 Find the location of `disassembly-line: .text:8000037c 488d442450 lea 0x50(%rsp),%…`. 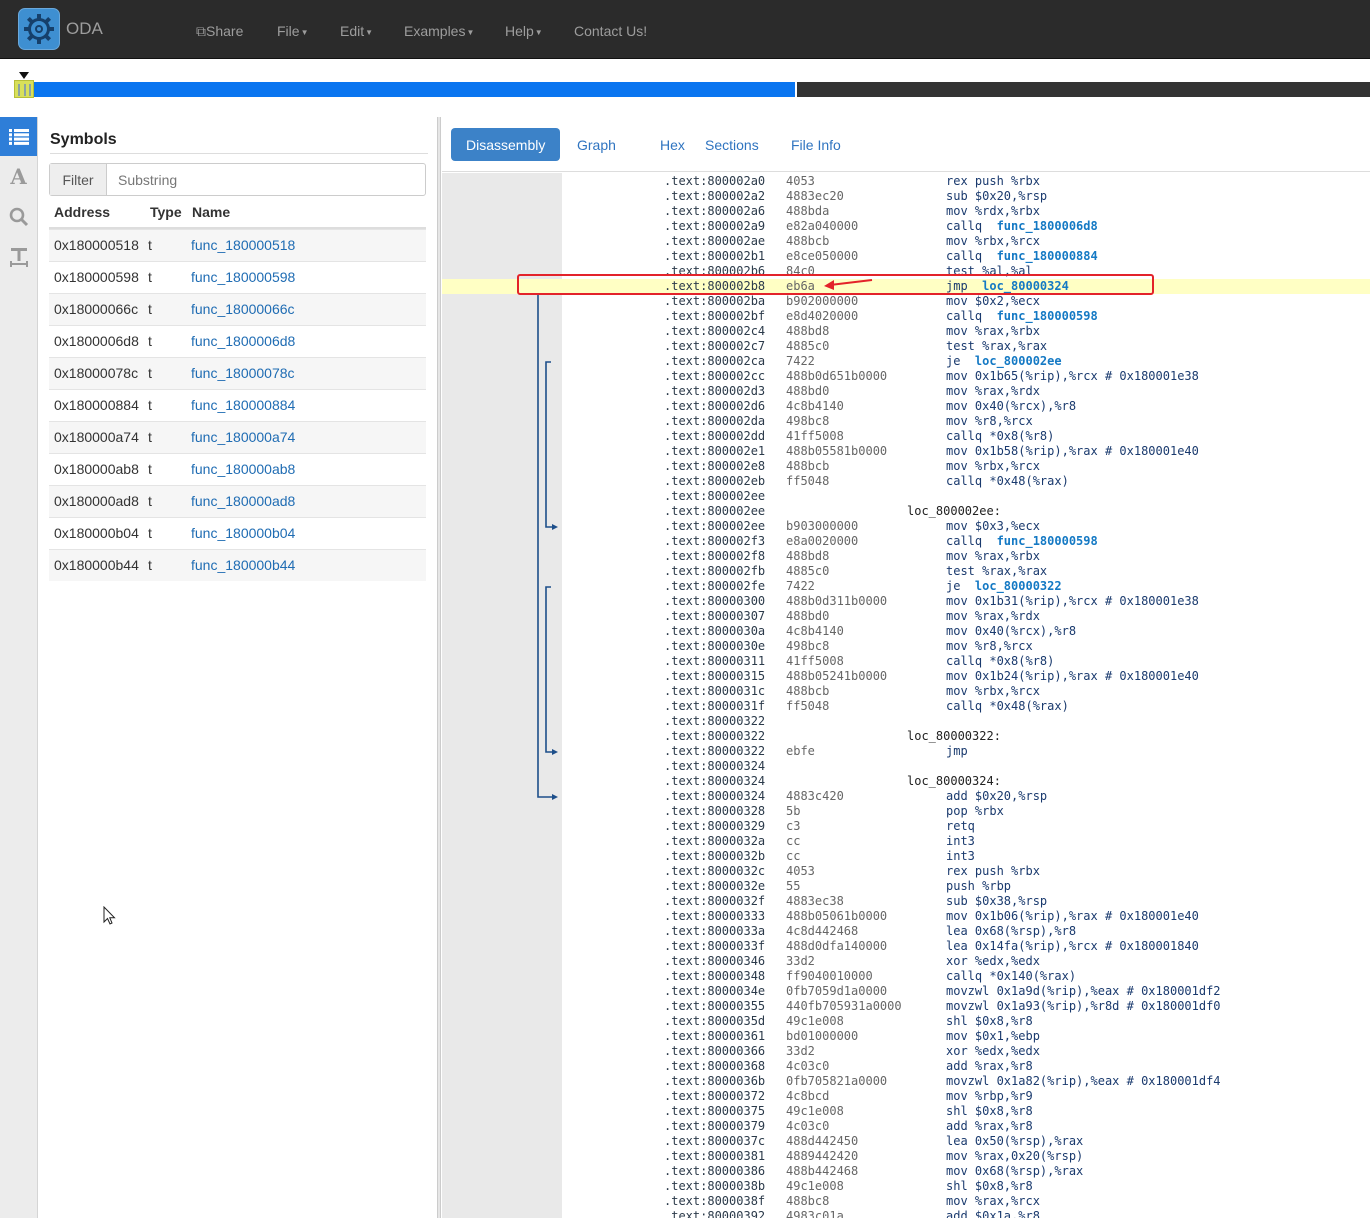

disassembly-line: .text:8000037c 488d442450 lea 0x50(%rsp),%… is located at coordinates (906, 1141).